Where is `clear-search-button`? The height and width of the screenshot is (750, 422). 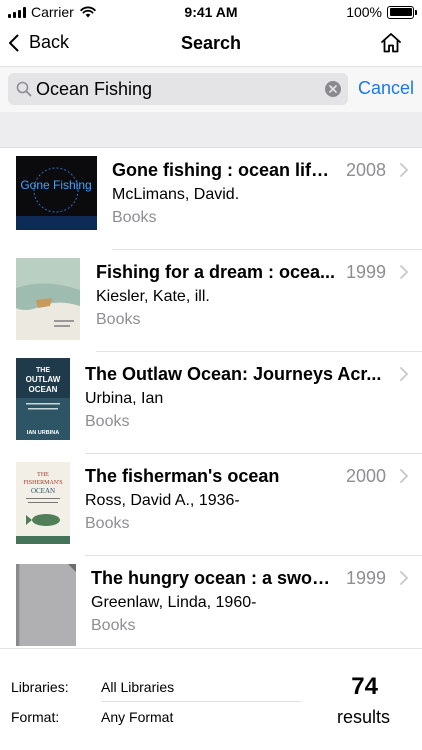
clear-search-button is located at coordinates (333, 89).